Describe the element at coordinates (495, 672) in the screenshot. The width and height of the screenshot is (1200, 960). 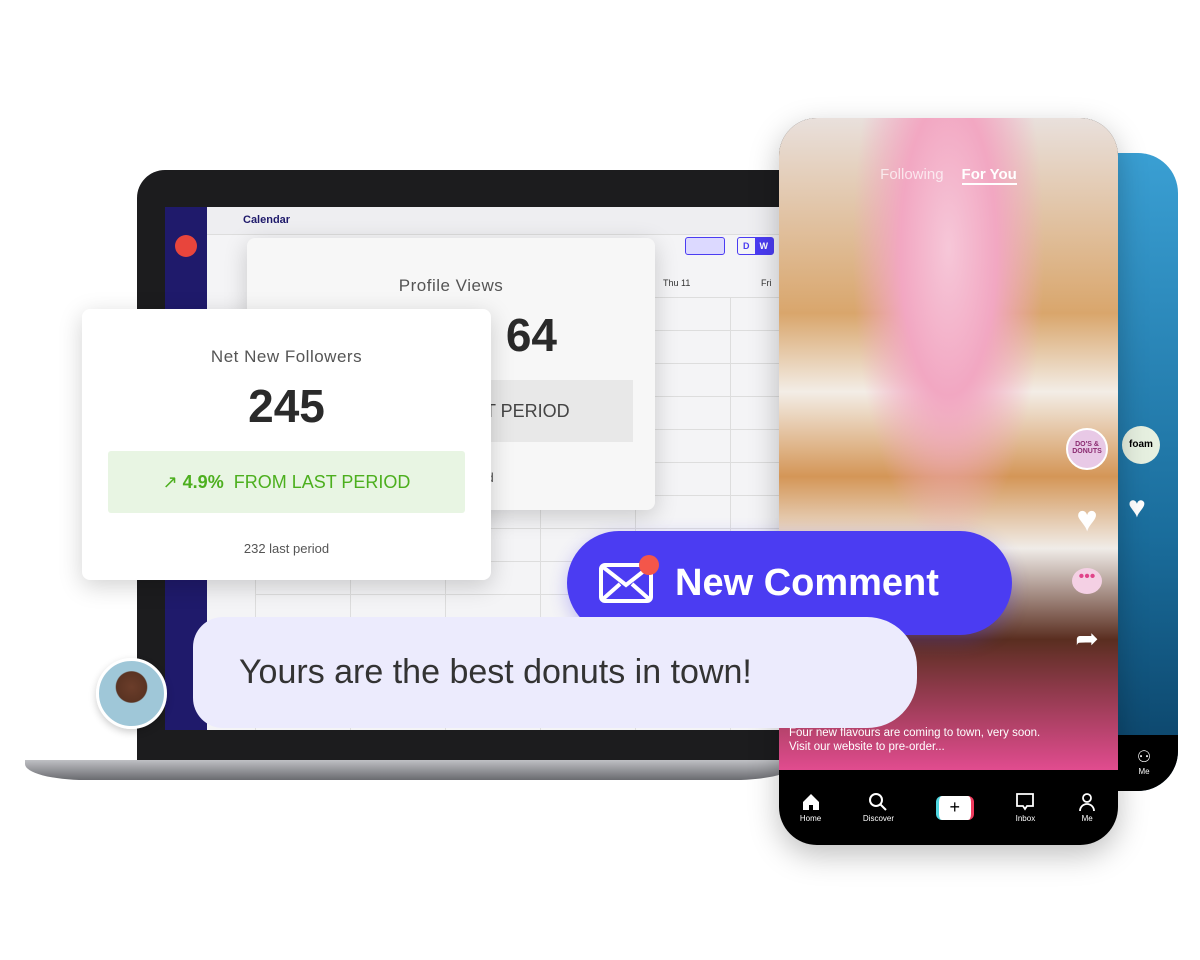
I see `comment-text: Yours are the best donuts in town!` at that location.